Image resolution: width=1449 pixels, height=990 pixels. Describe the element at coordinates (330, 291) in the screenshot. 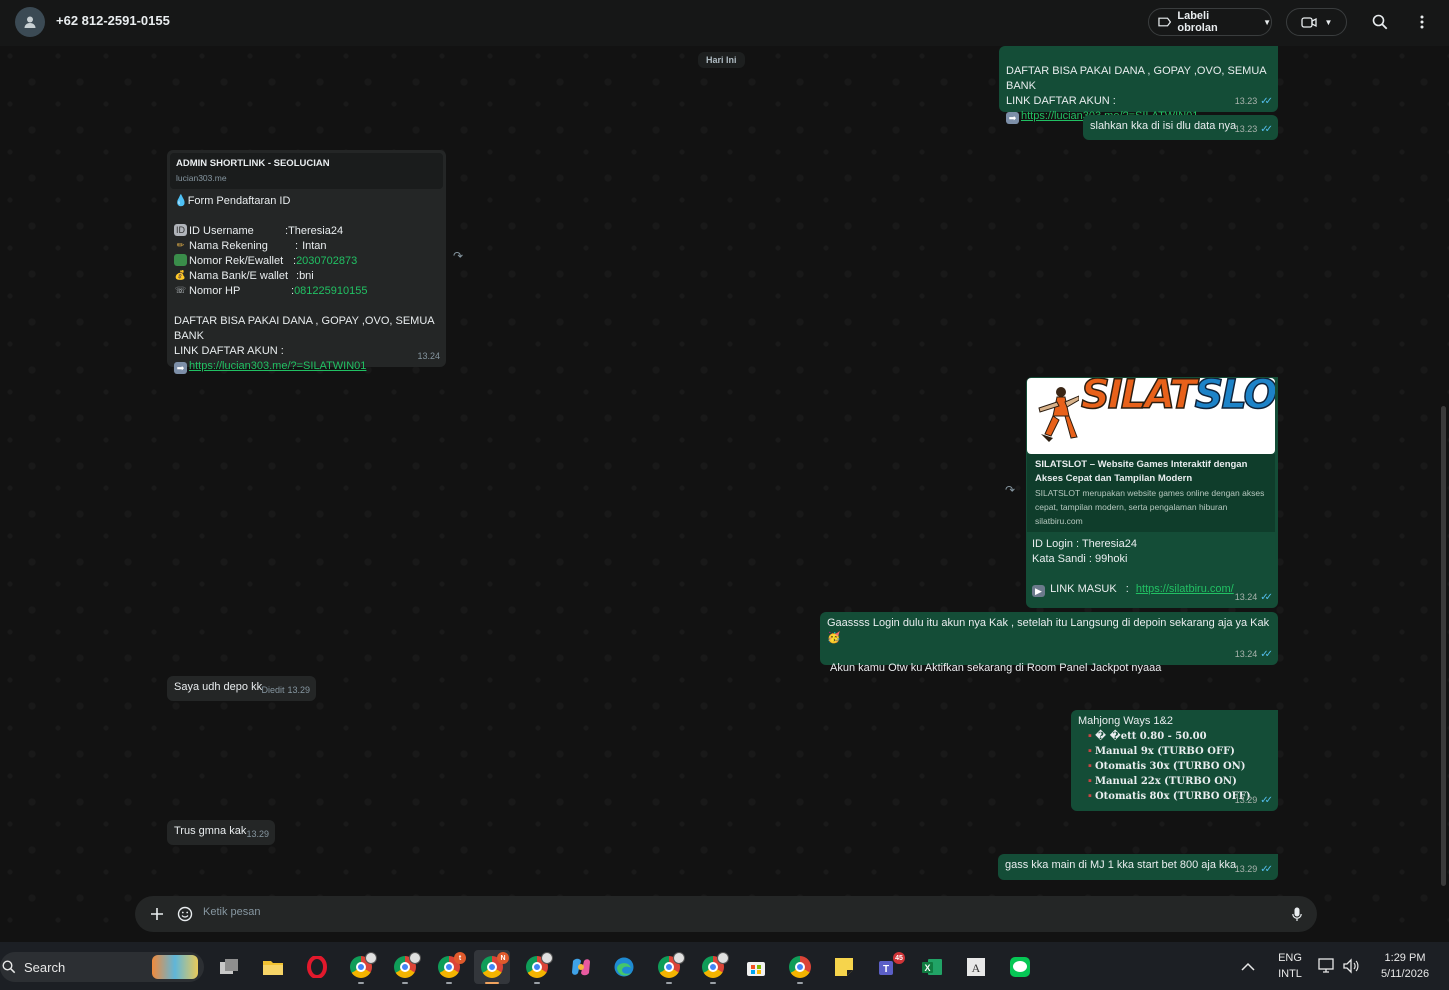

I see `field-value: 081225910155` at that location.